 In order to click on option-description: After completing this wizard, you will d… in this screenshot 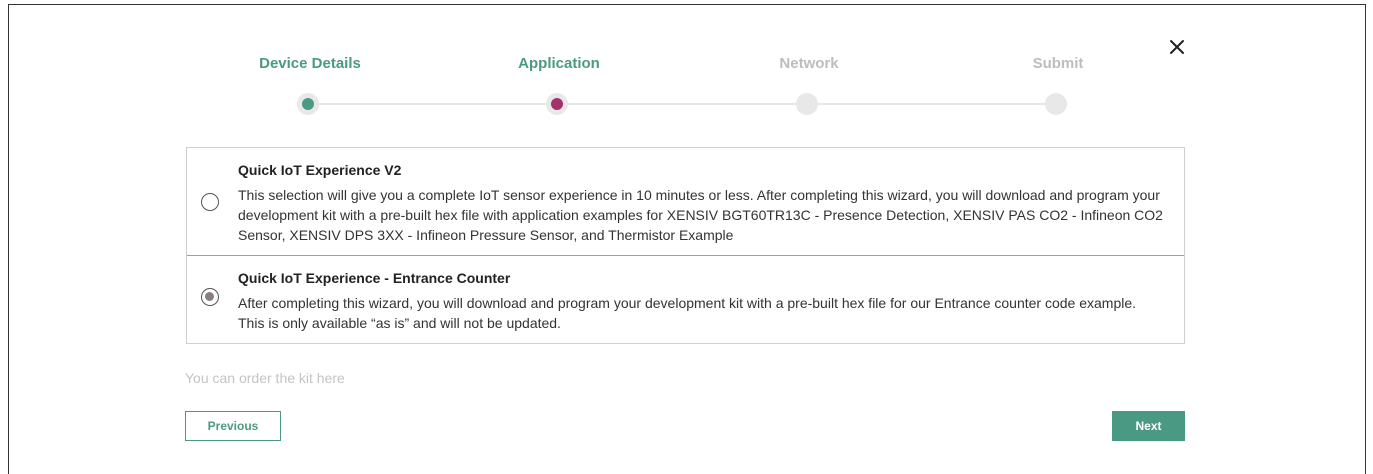, I will do `click(687, 313)`.